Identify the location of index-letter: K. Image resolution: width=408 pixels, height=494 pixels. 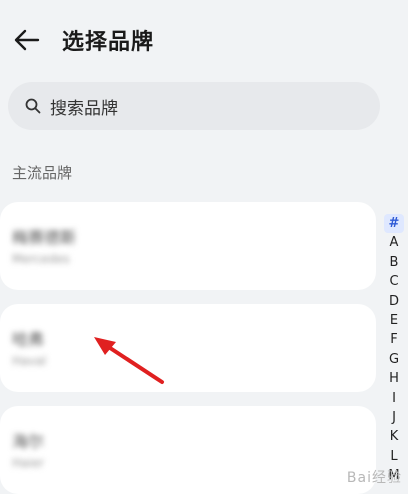
(394, 436).